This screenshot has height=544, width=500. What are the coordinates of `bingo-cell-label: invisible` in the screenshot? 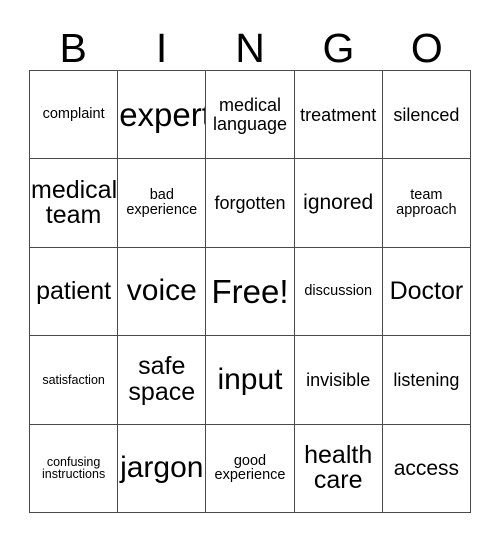 It's located at (338, 379).